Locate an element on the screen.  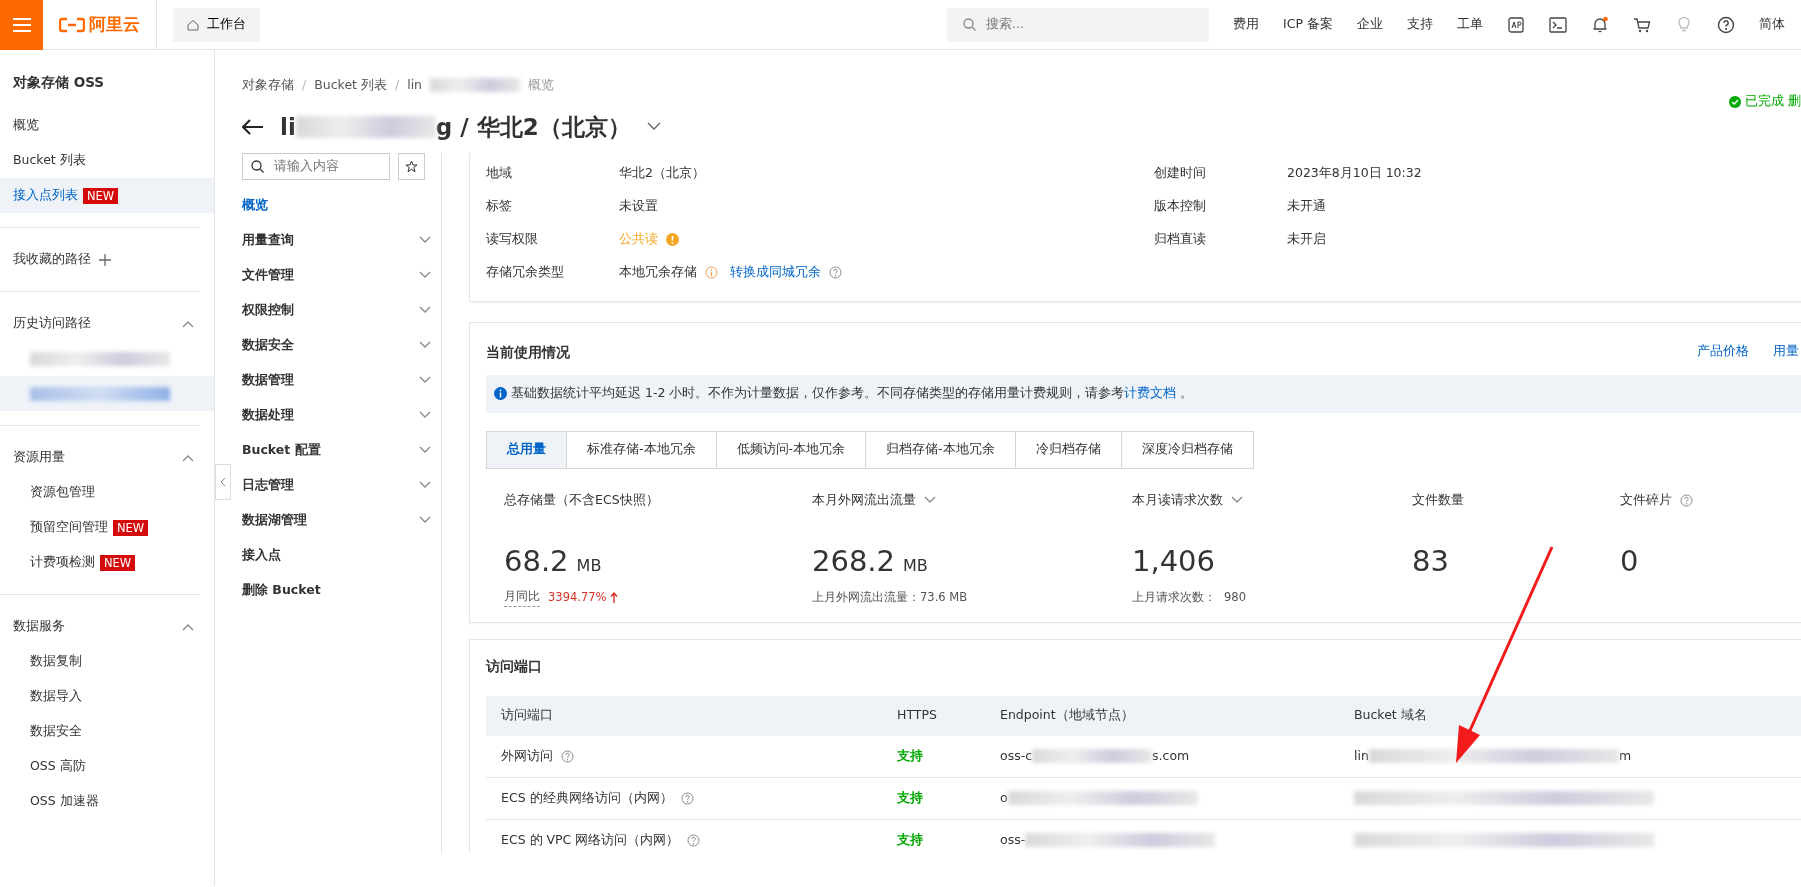
nav-link: ICP 备案 is located at coordinates (1308, 24).